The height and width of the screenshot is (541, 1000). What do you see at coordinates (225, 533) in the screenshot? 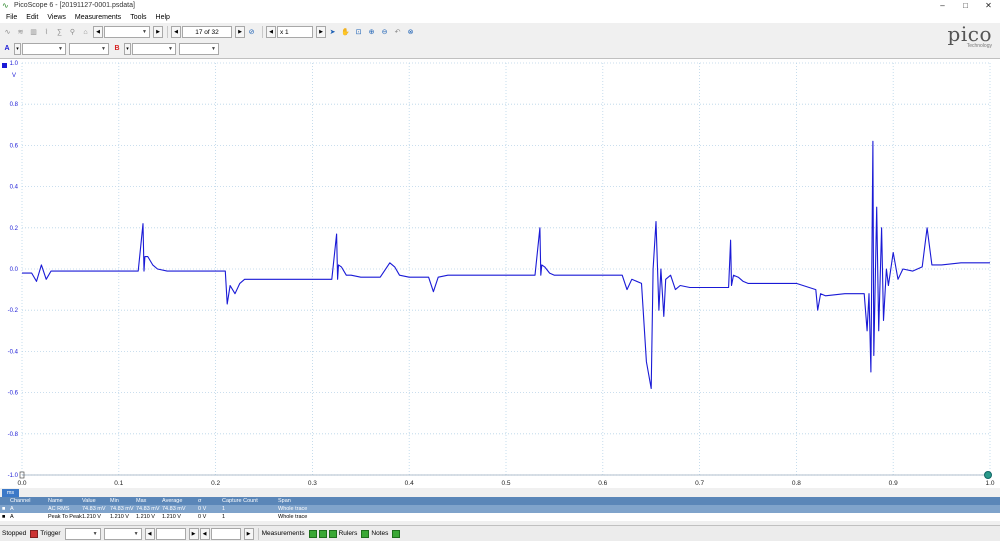
I see `pretrigger-field` at bounding box center [225, 533].